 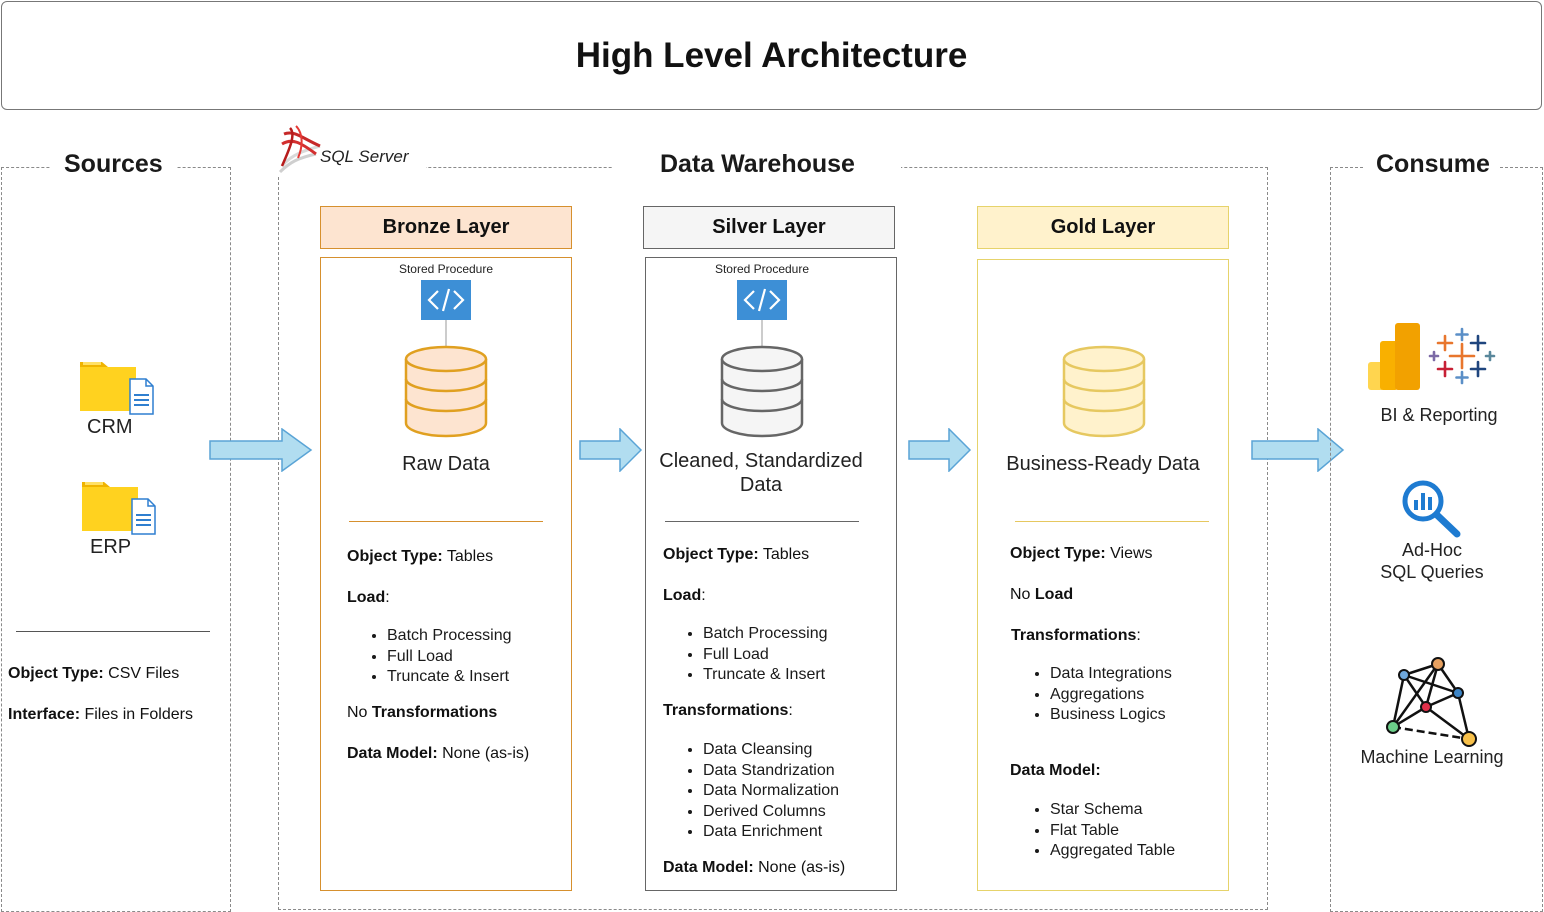 What do you see at coordinates (1076, 635) in the screenshot?
I see `gold-transformations: Transformations:` at bounding box center [1076, 635].